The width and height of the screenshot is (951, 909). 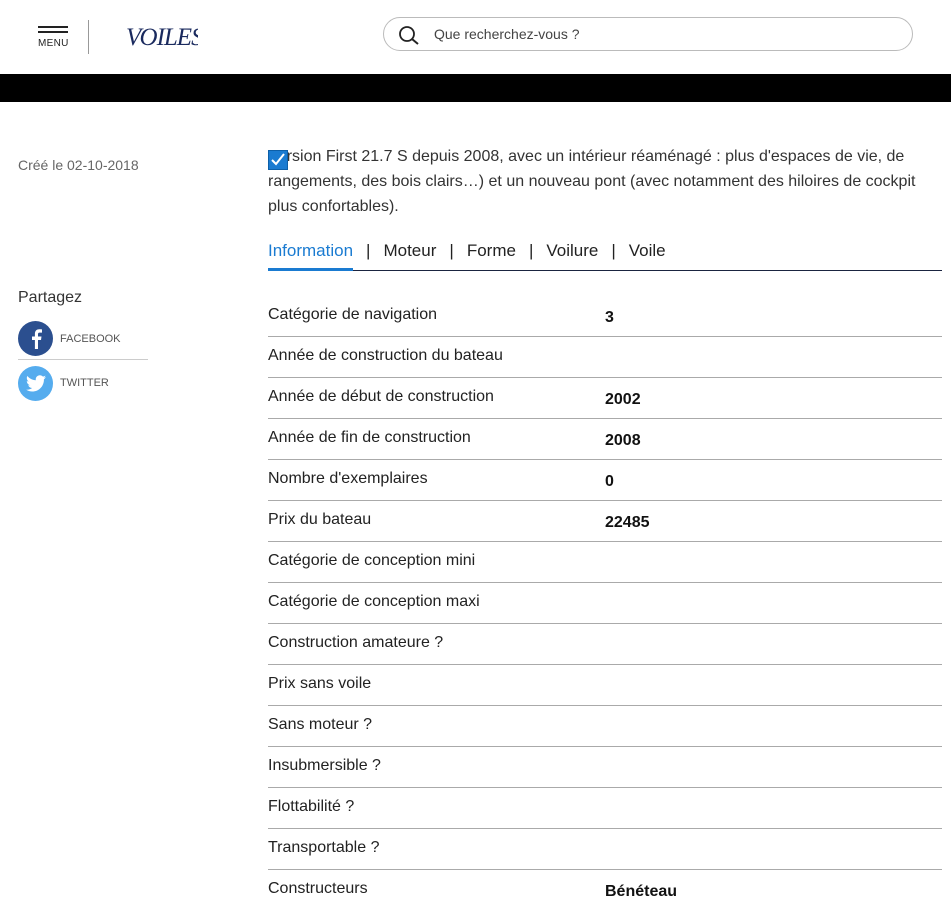 I want to click on spec-key: Catégorie de navigation, so click(x=353, y=314).